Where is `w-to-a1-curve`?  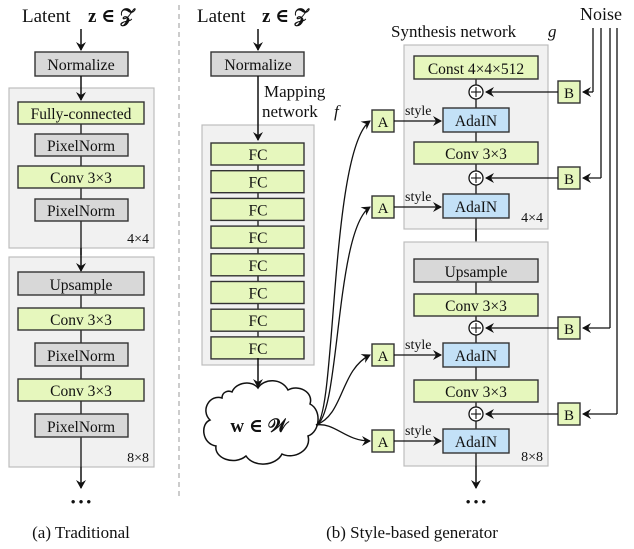
w-to-a1-curve is located at coordinates (343, 273).